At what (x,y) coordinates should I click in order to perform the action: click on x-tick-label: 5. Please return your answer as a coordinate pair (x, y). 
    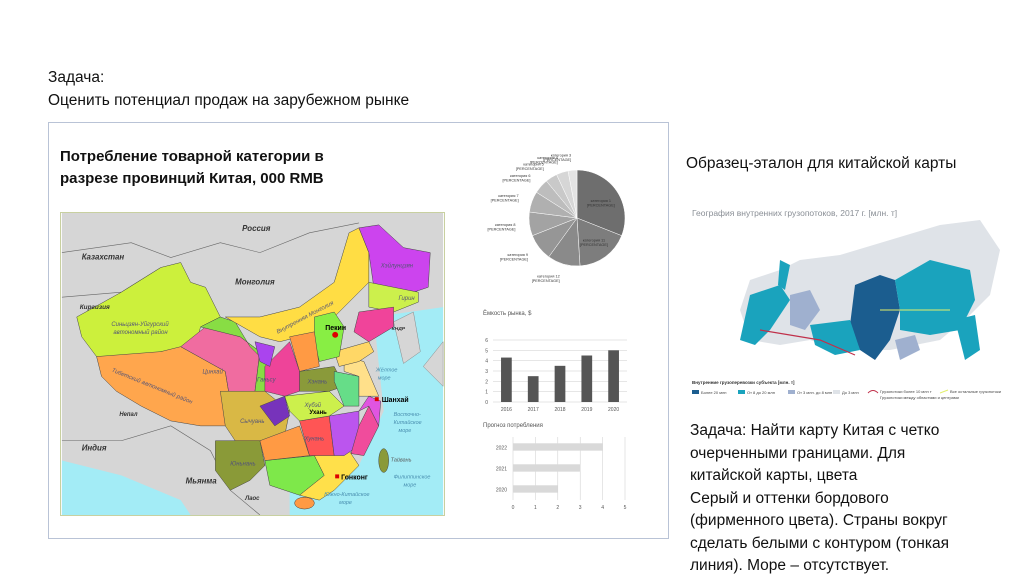
    Looking at the image, I should click on (625, 508).